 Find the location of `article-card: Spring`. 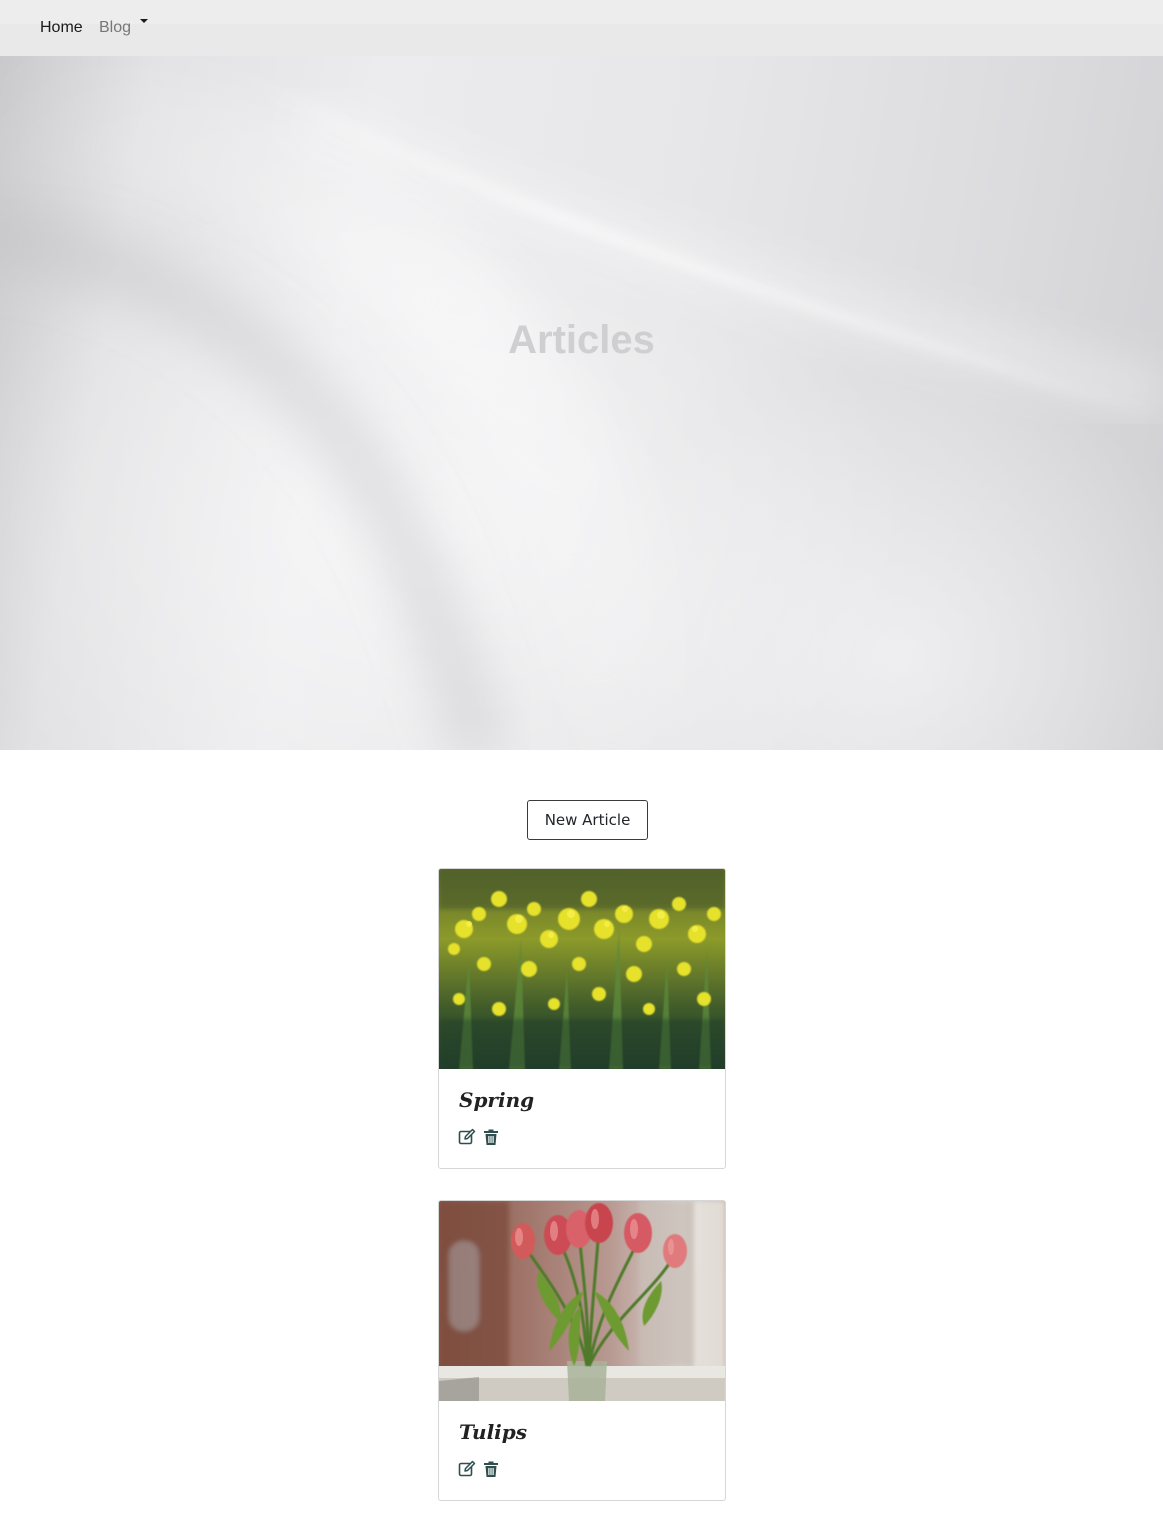

article-card: Spring is located at coordinates (582, 1018).